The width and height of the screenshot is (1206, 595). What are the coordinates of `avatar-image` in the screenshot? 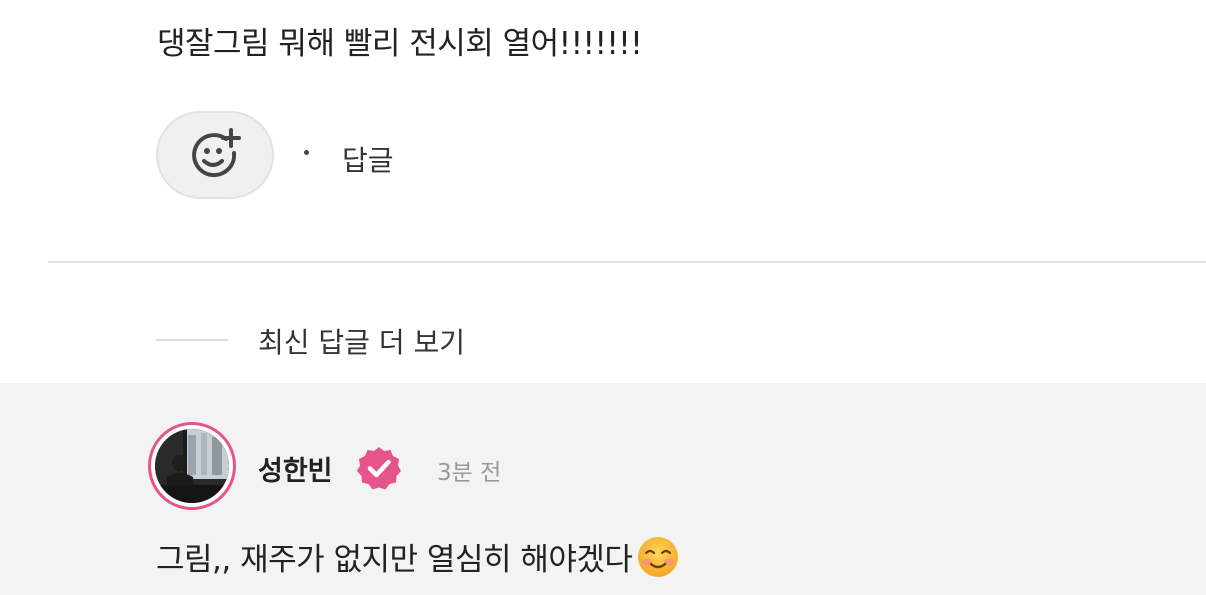 It's located at (192, 466).